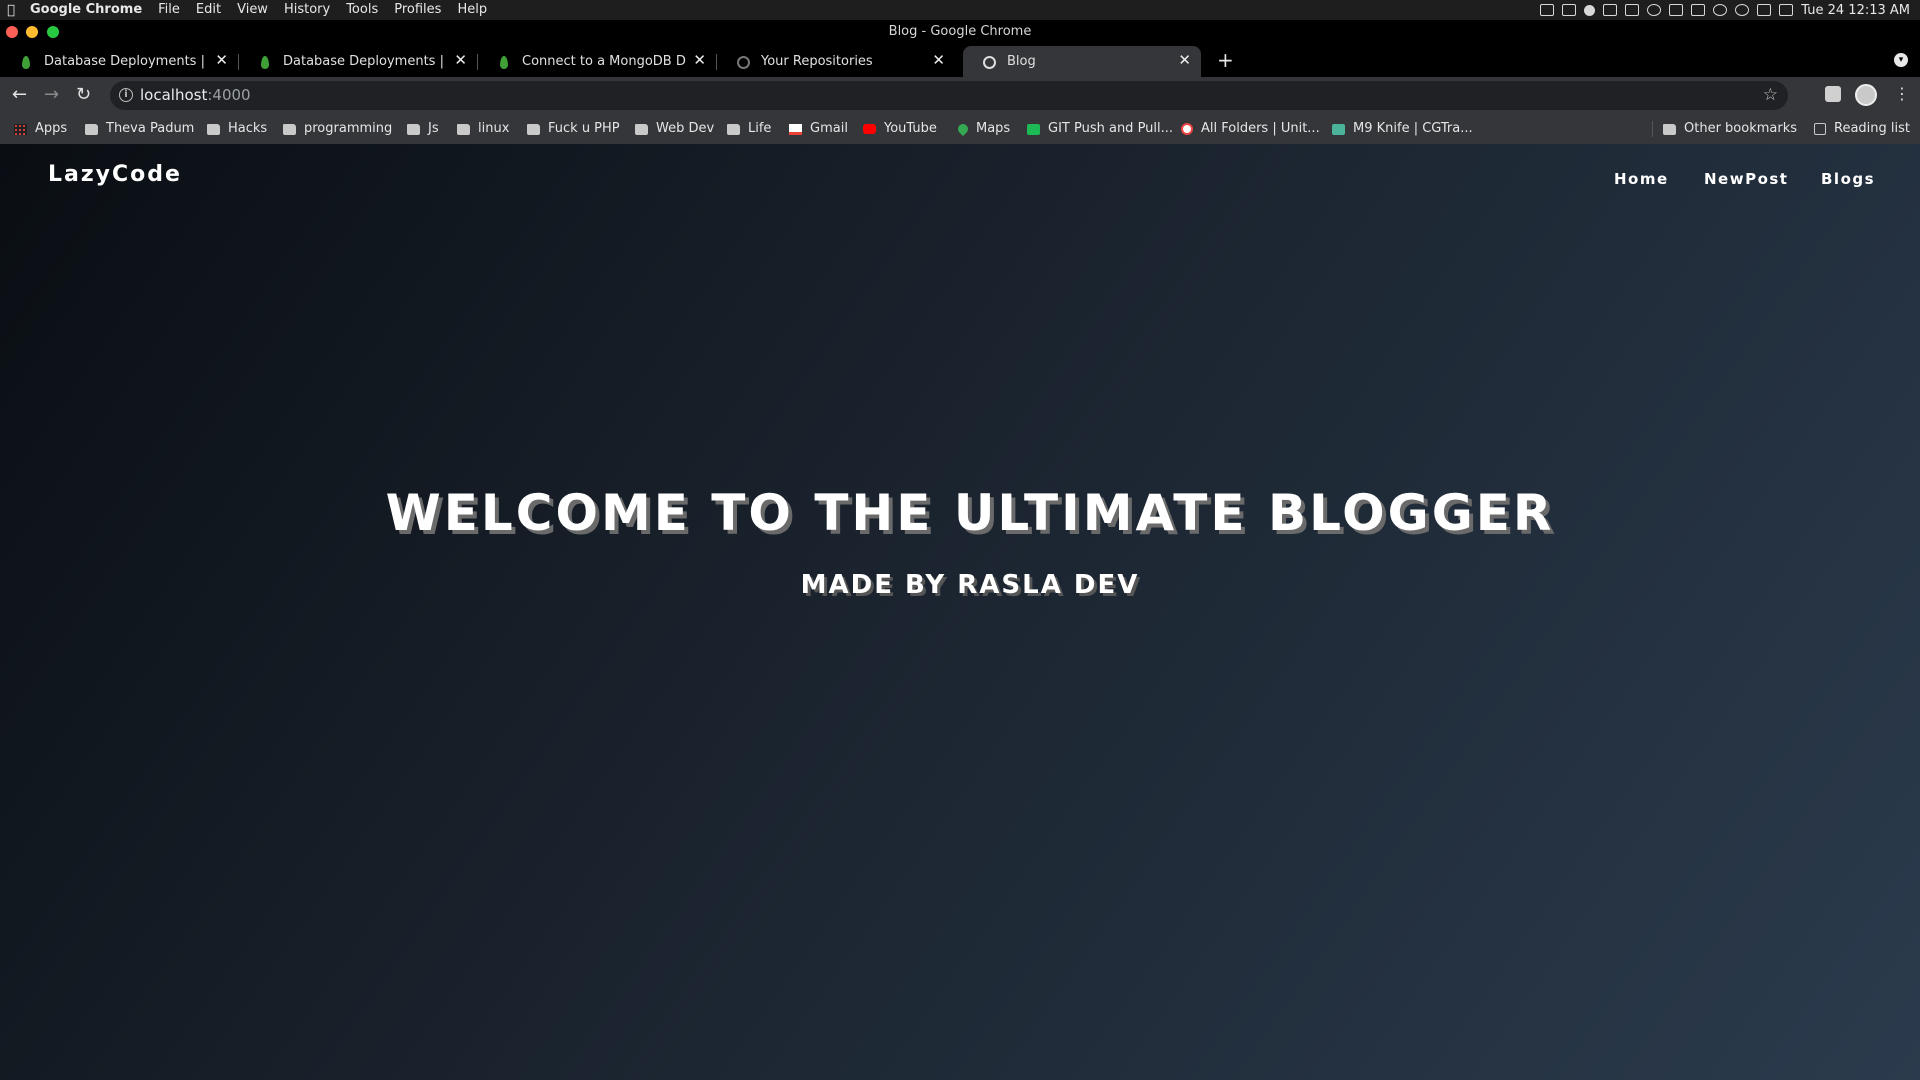  I want to click on tab-label: Your Repositories, so click(817, 61).